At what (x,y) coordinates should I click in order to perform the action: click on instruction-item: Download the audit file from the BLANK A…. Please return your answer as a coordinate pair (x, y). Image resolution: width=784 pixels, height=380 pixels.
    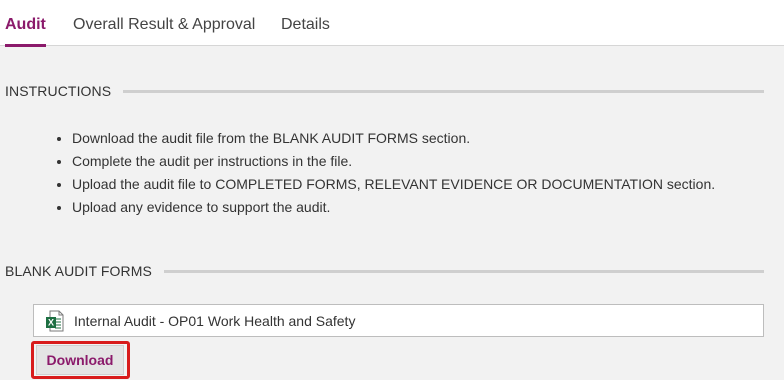
    Looking at the image, I should click on (393, 138).